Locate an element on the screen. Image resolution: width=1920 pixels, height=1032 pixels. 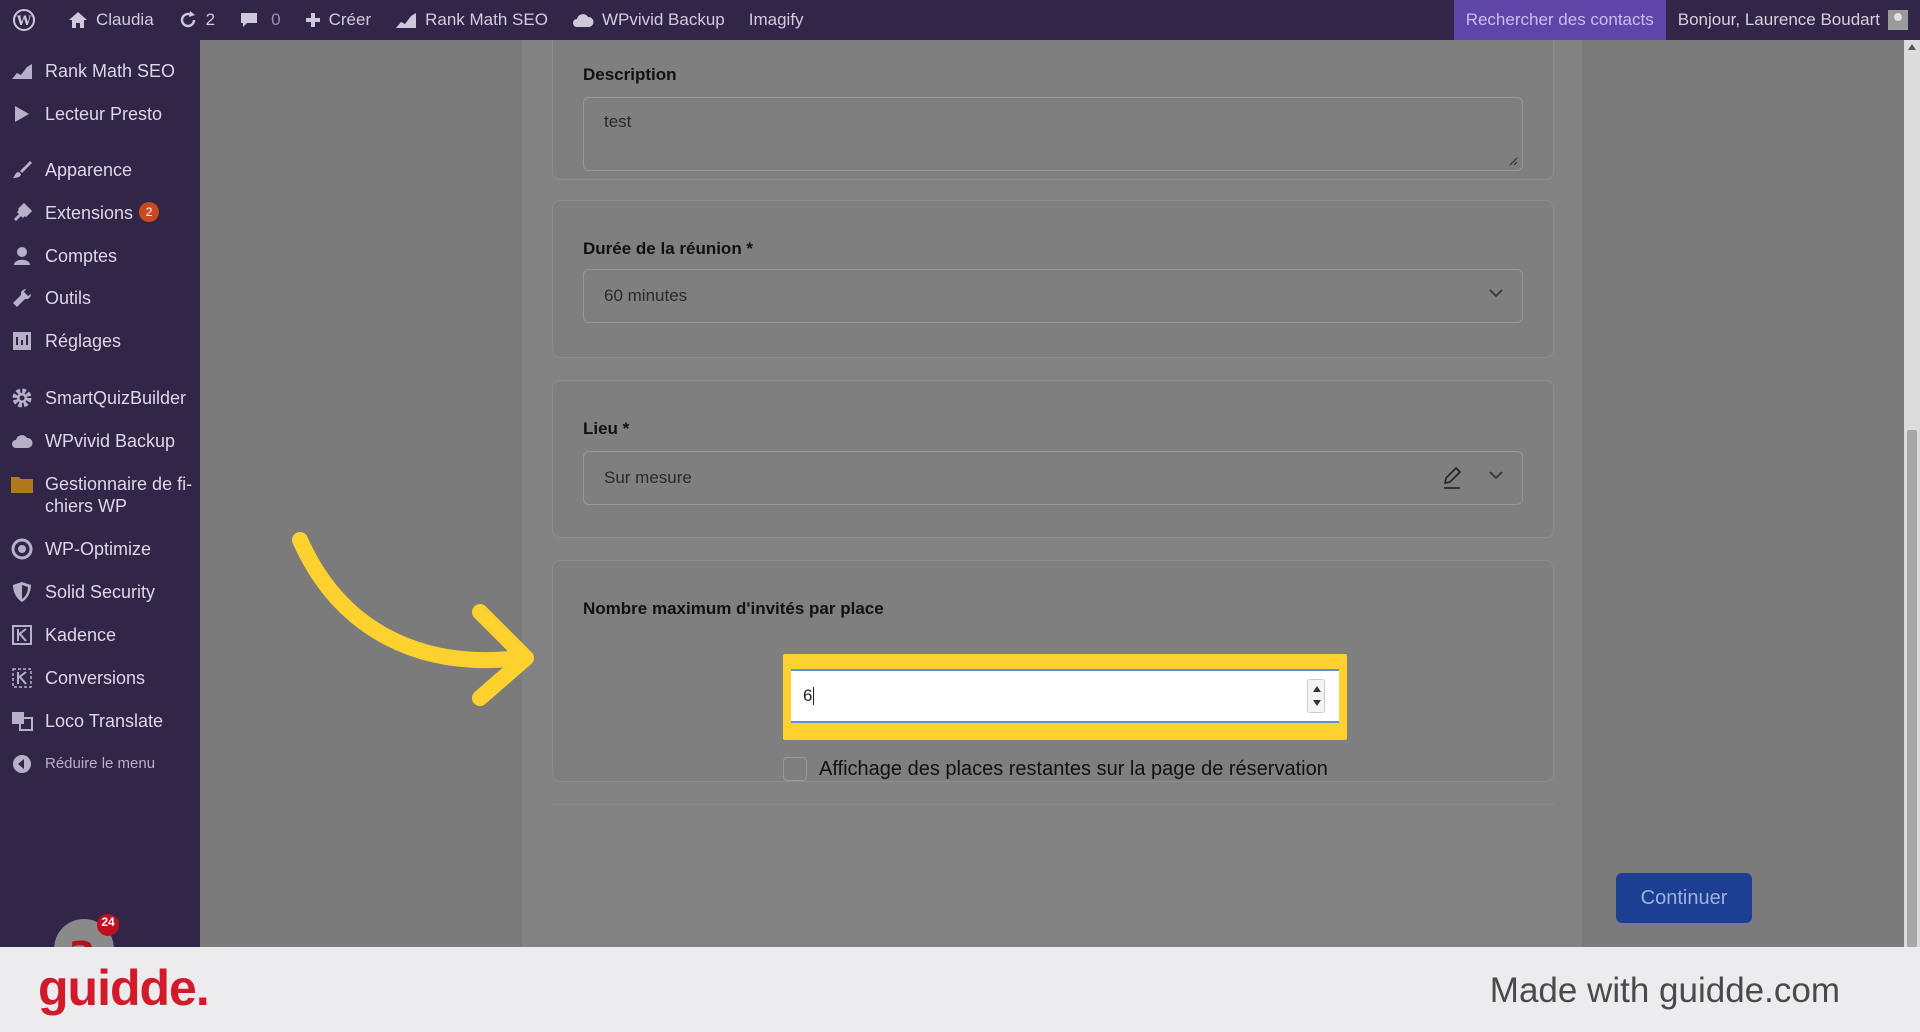
collapse-icon is located at coordinates (22, 764).